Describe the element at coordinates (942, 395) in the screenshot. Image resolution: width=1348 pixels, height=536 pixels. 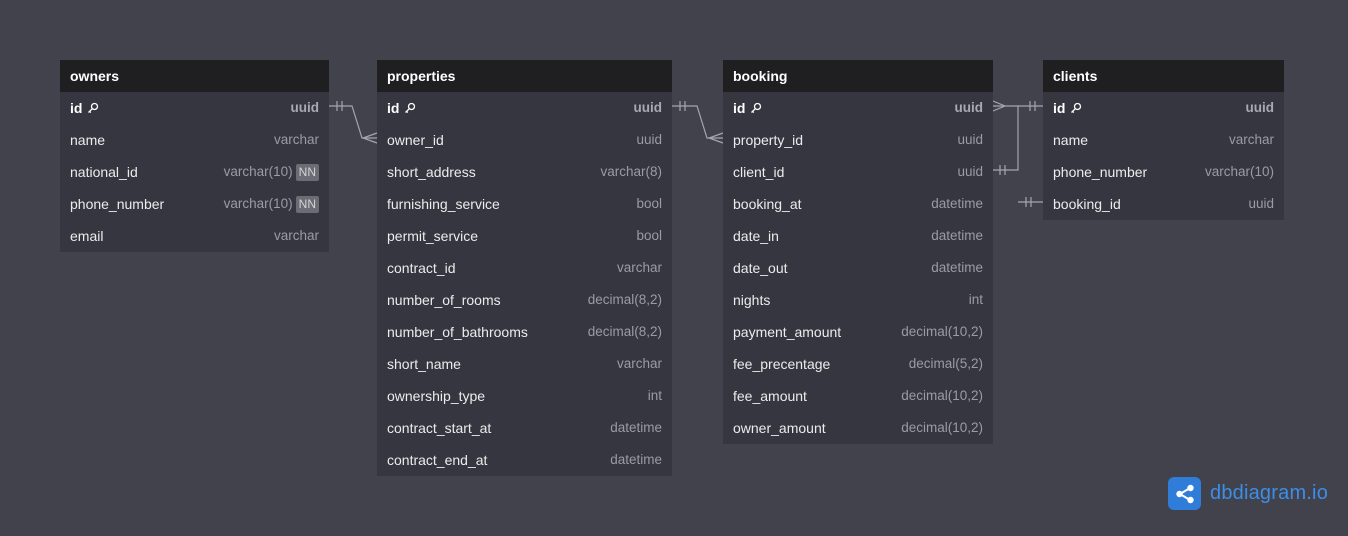
I see `field-type-text: decimal(10,2)` at that location.